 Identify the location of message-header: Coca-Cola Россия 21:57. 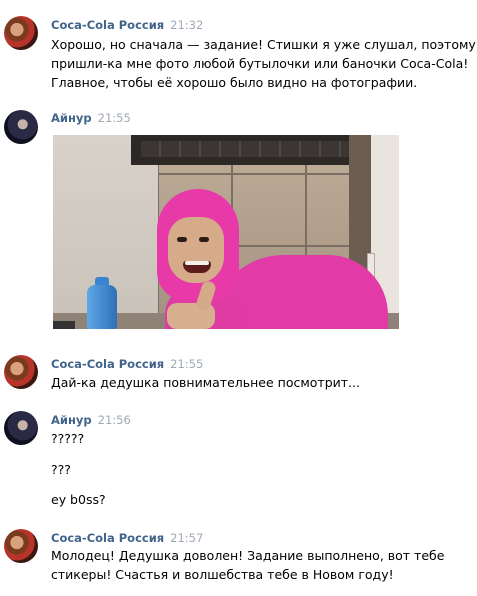
(127, 538).